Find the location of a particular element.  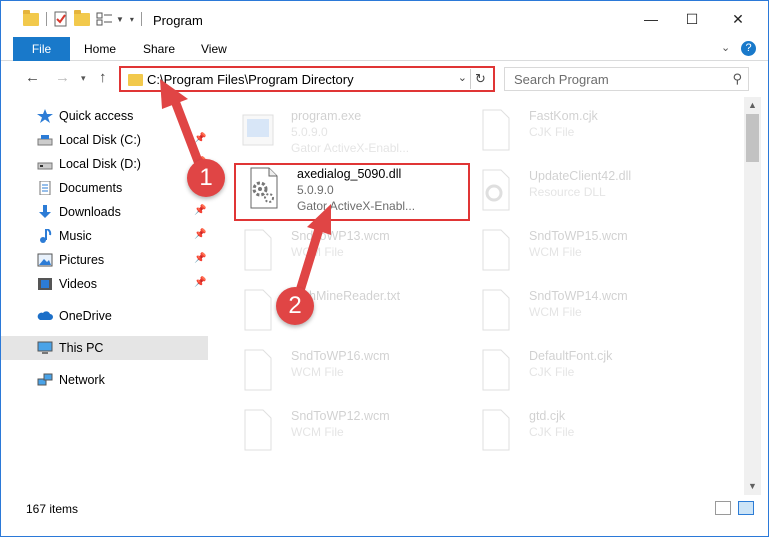

scroll-up-icon: ▲ is located at coordinates (752, 105).